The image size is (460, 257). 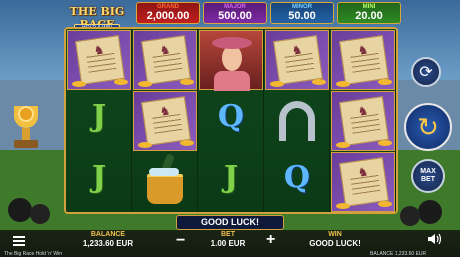 I want to click on autoplay-icon: ⟳, so click(x=426, y=72).